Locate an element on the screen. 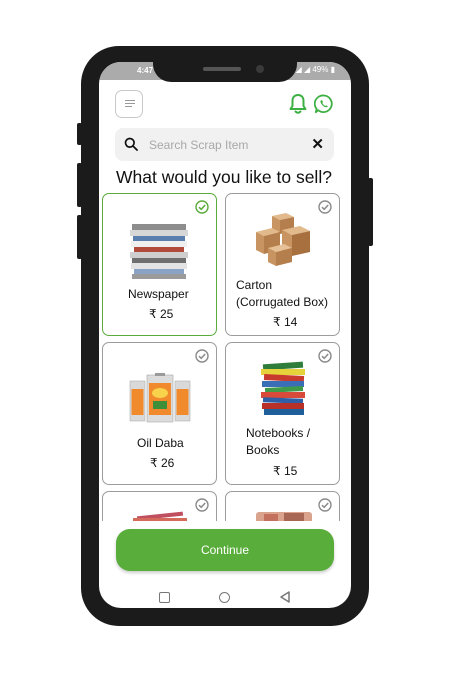 This screenshot has height=700, width=450. home-icon is located at coordinates (224, 597).